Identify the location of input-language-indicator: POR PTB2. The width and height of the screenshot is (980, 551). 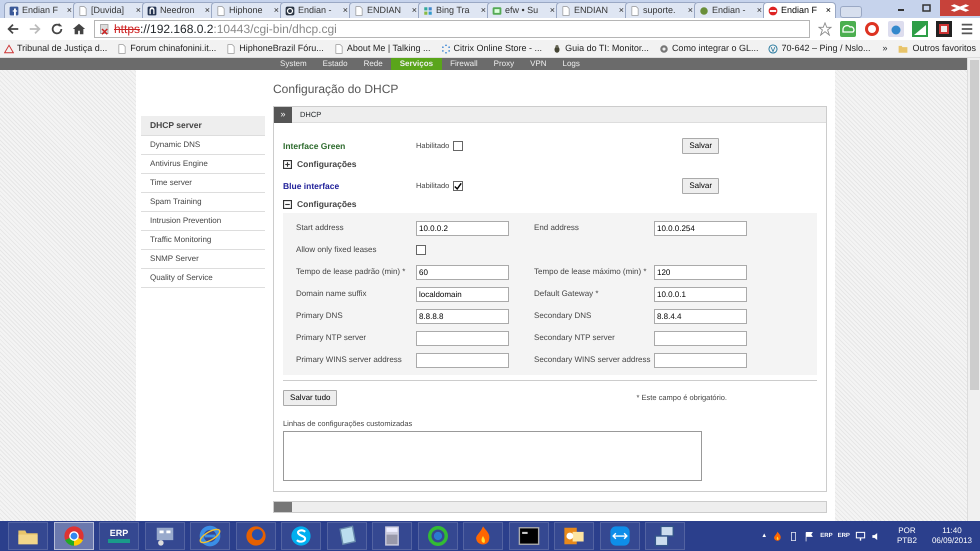
(906, 536).